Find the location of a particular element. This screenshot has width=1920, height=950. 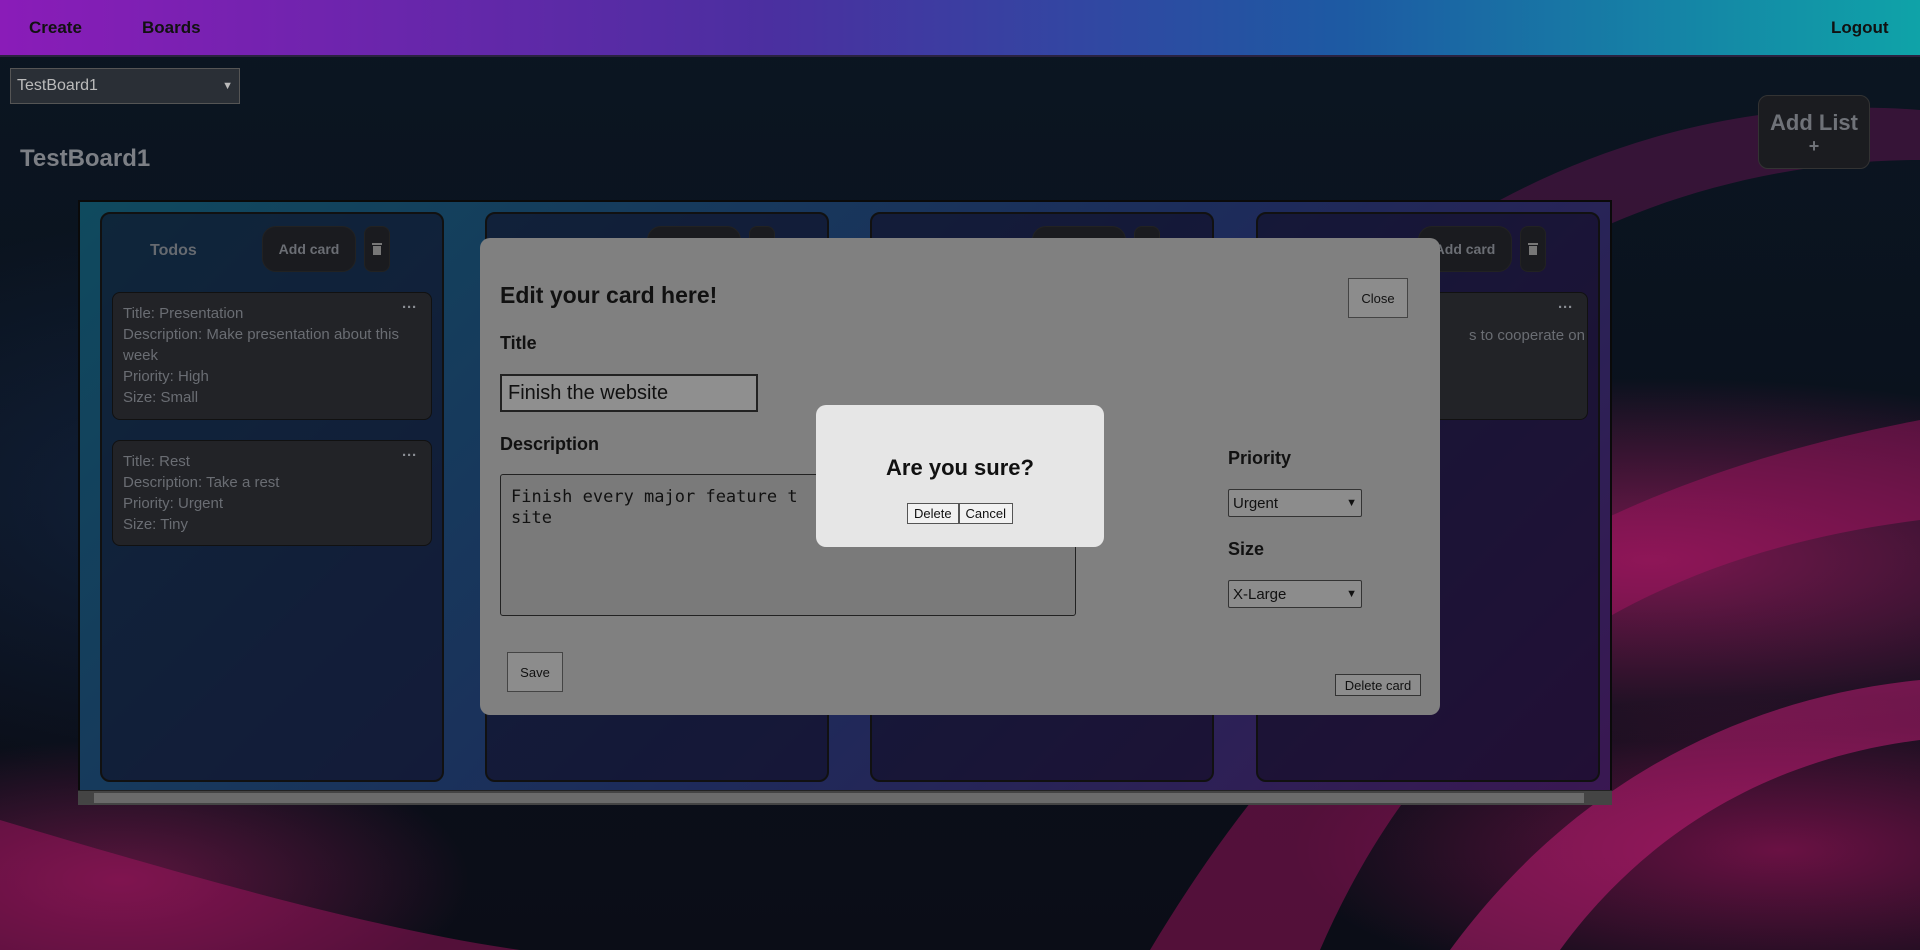

add-list-button: Add List + is located at coordinates (1814, 132).